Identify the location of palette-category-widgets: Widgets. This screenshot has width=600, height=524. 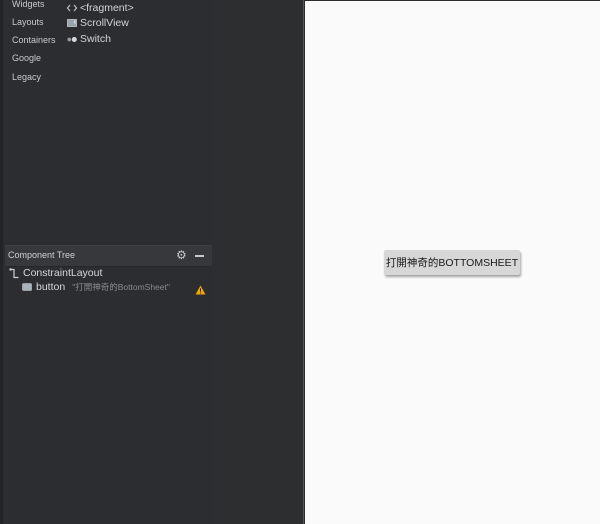
(28, 4).